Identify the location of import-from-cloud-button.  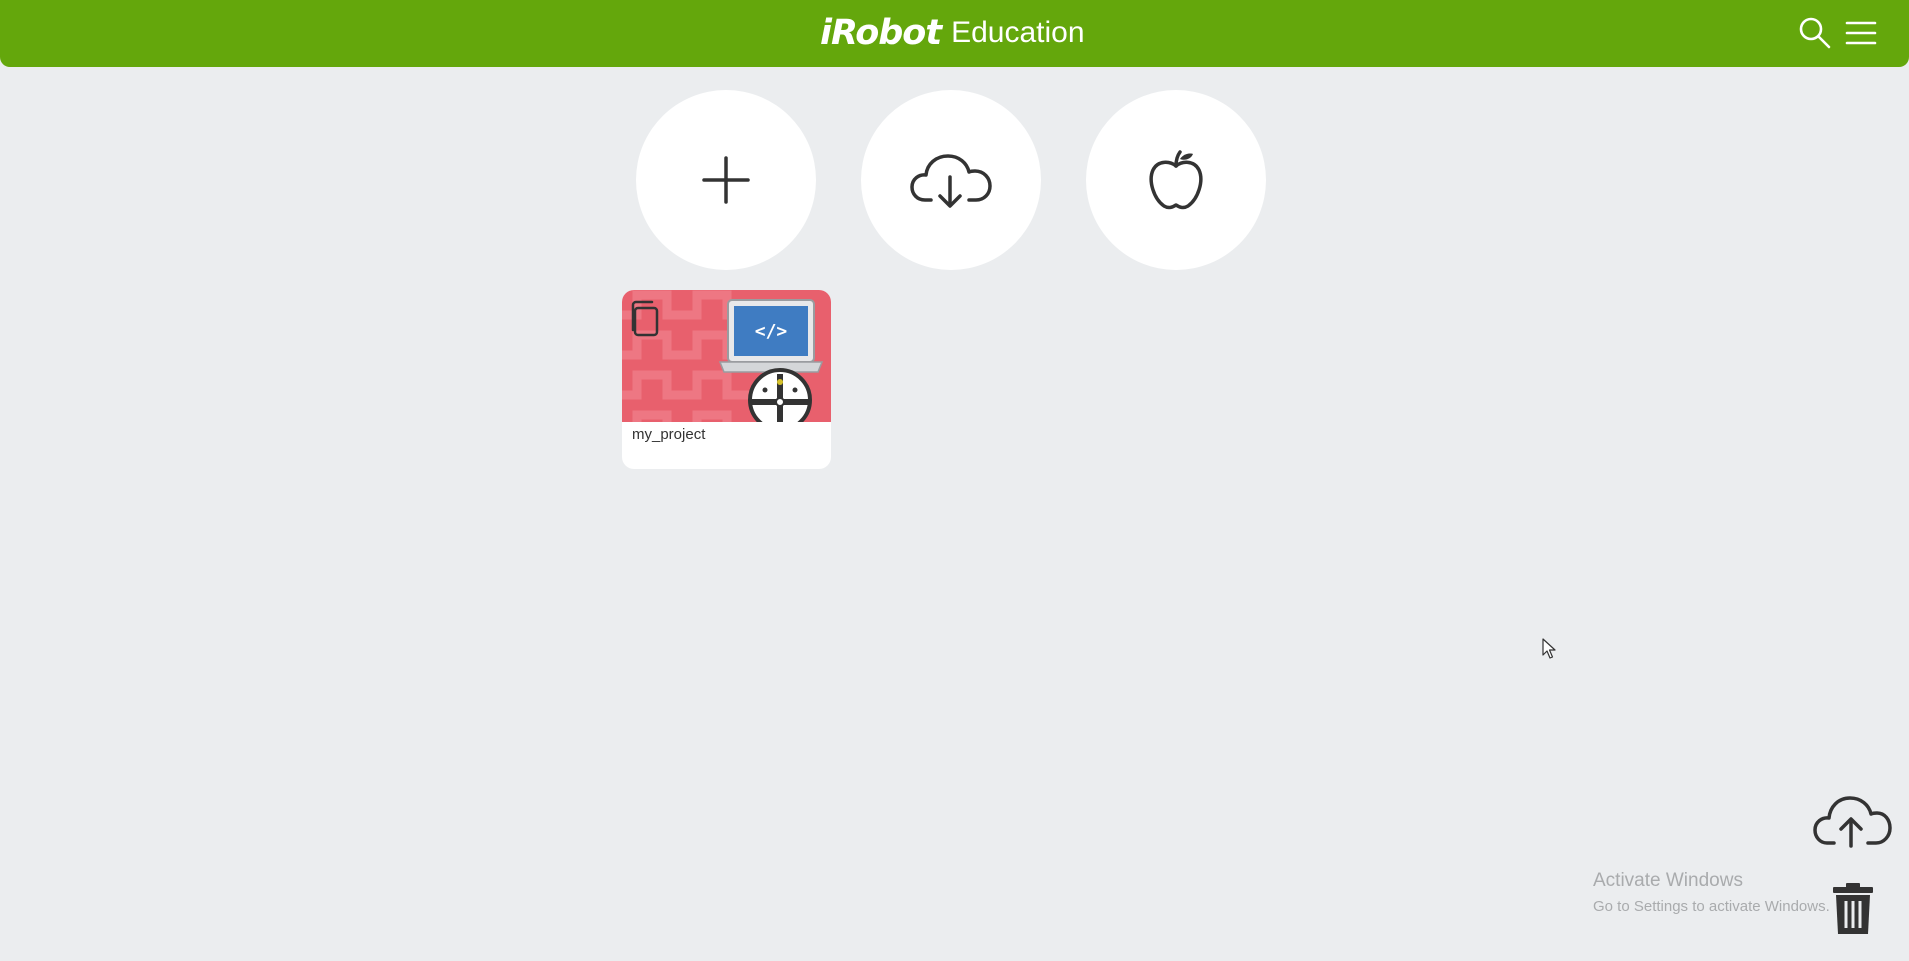
(951, 180).